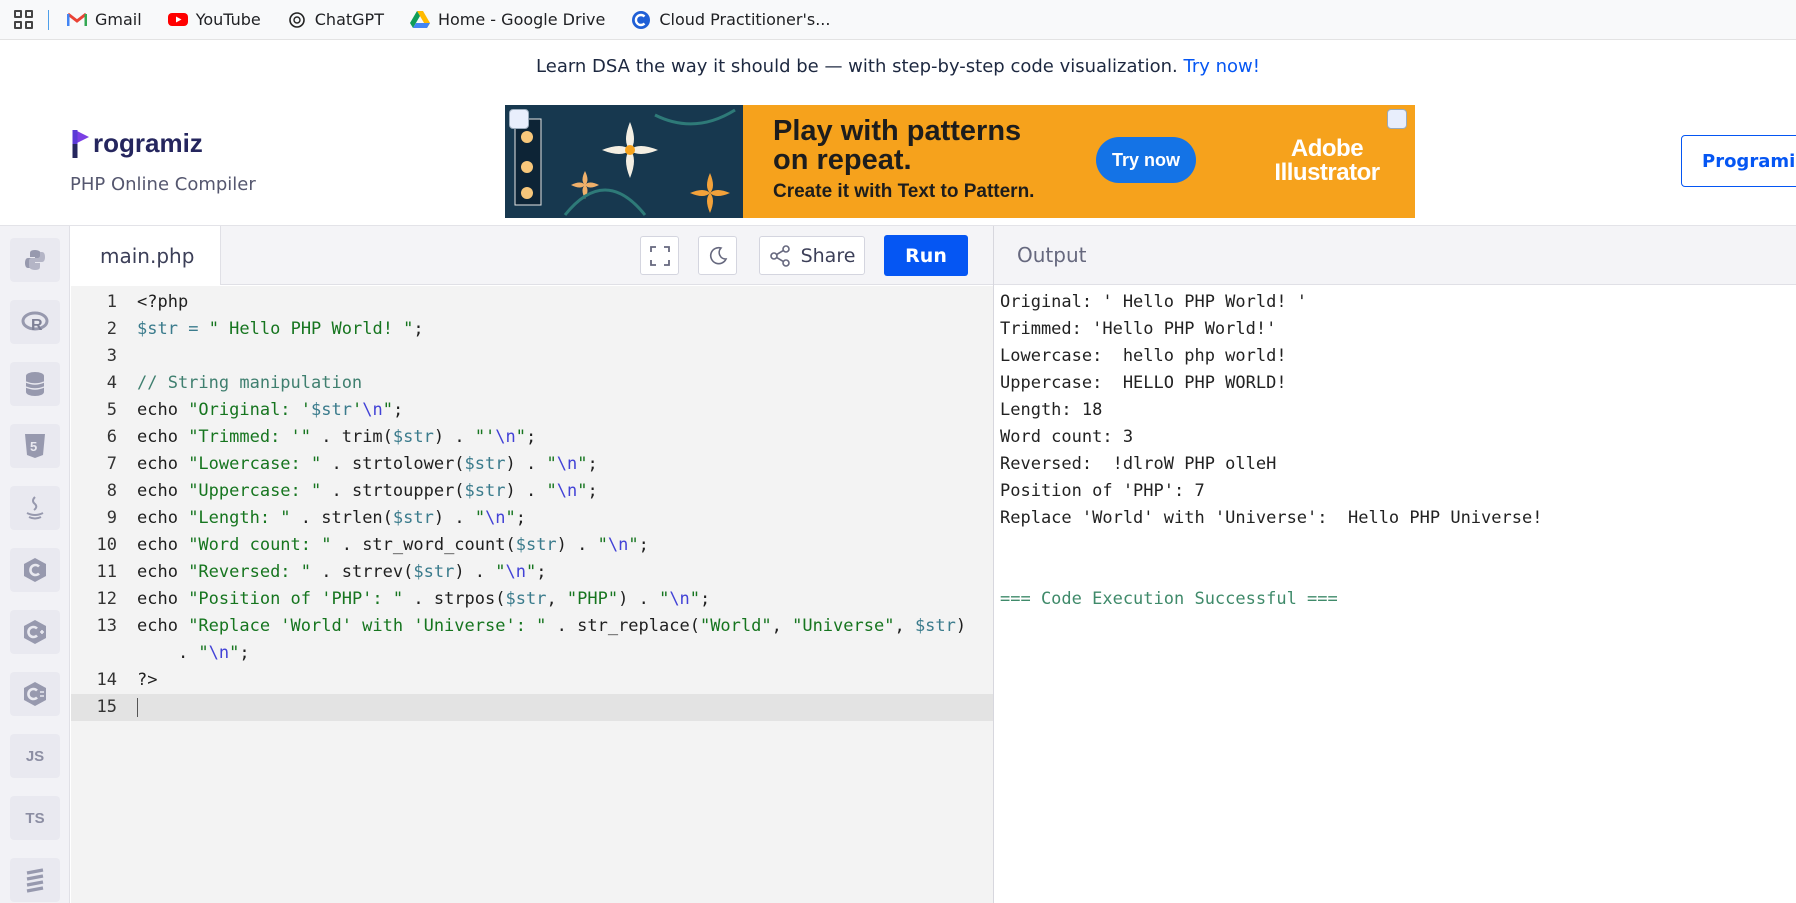  I want to click on sql-database-language-button, so click(35, 384).